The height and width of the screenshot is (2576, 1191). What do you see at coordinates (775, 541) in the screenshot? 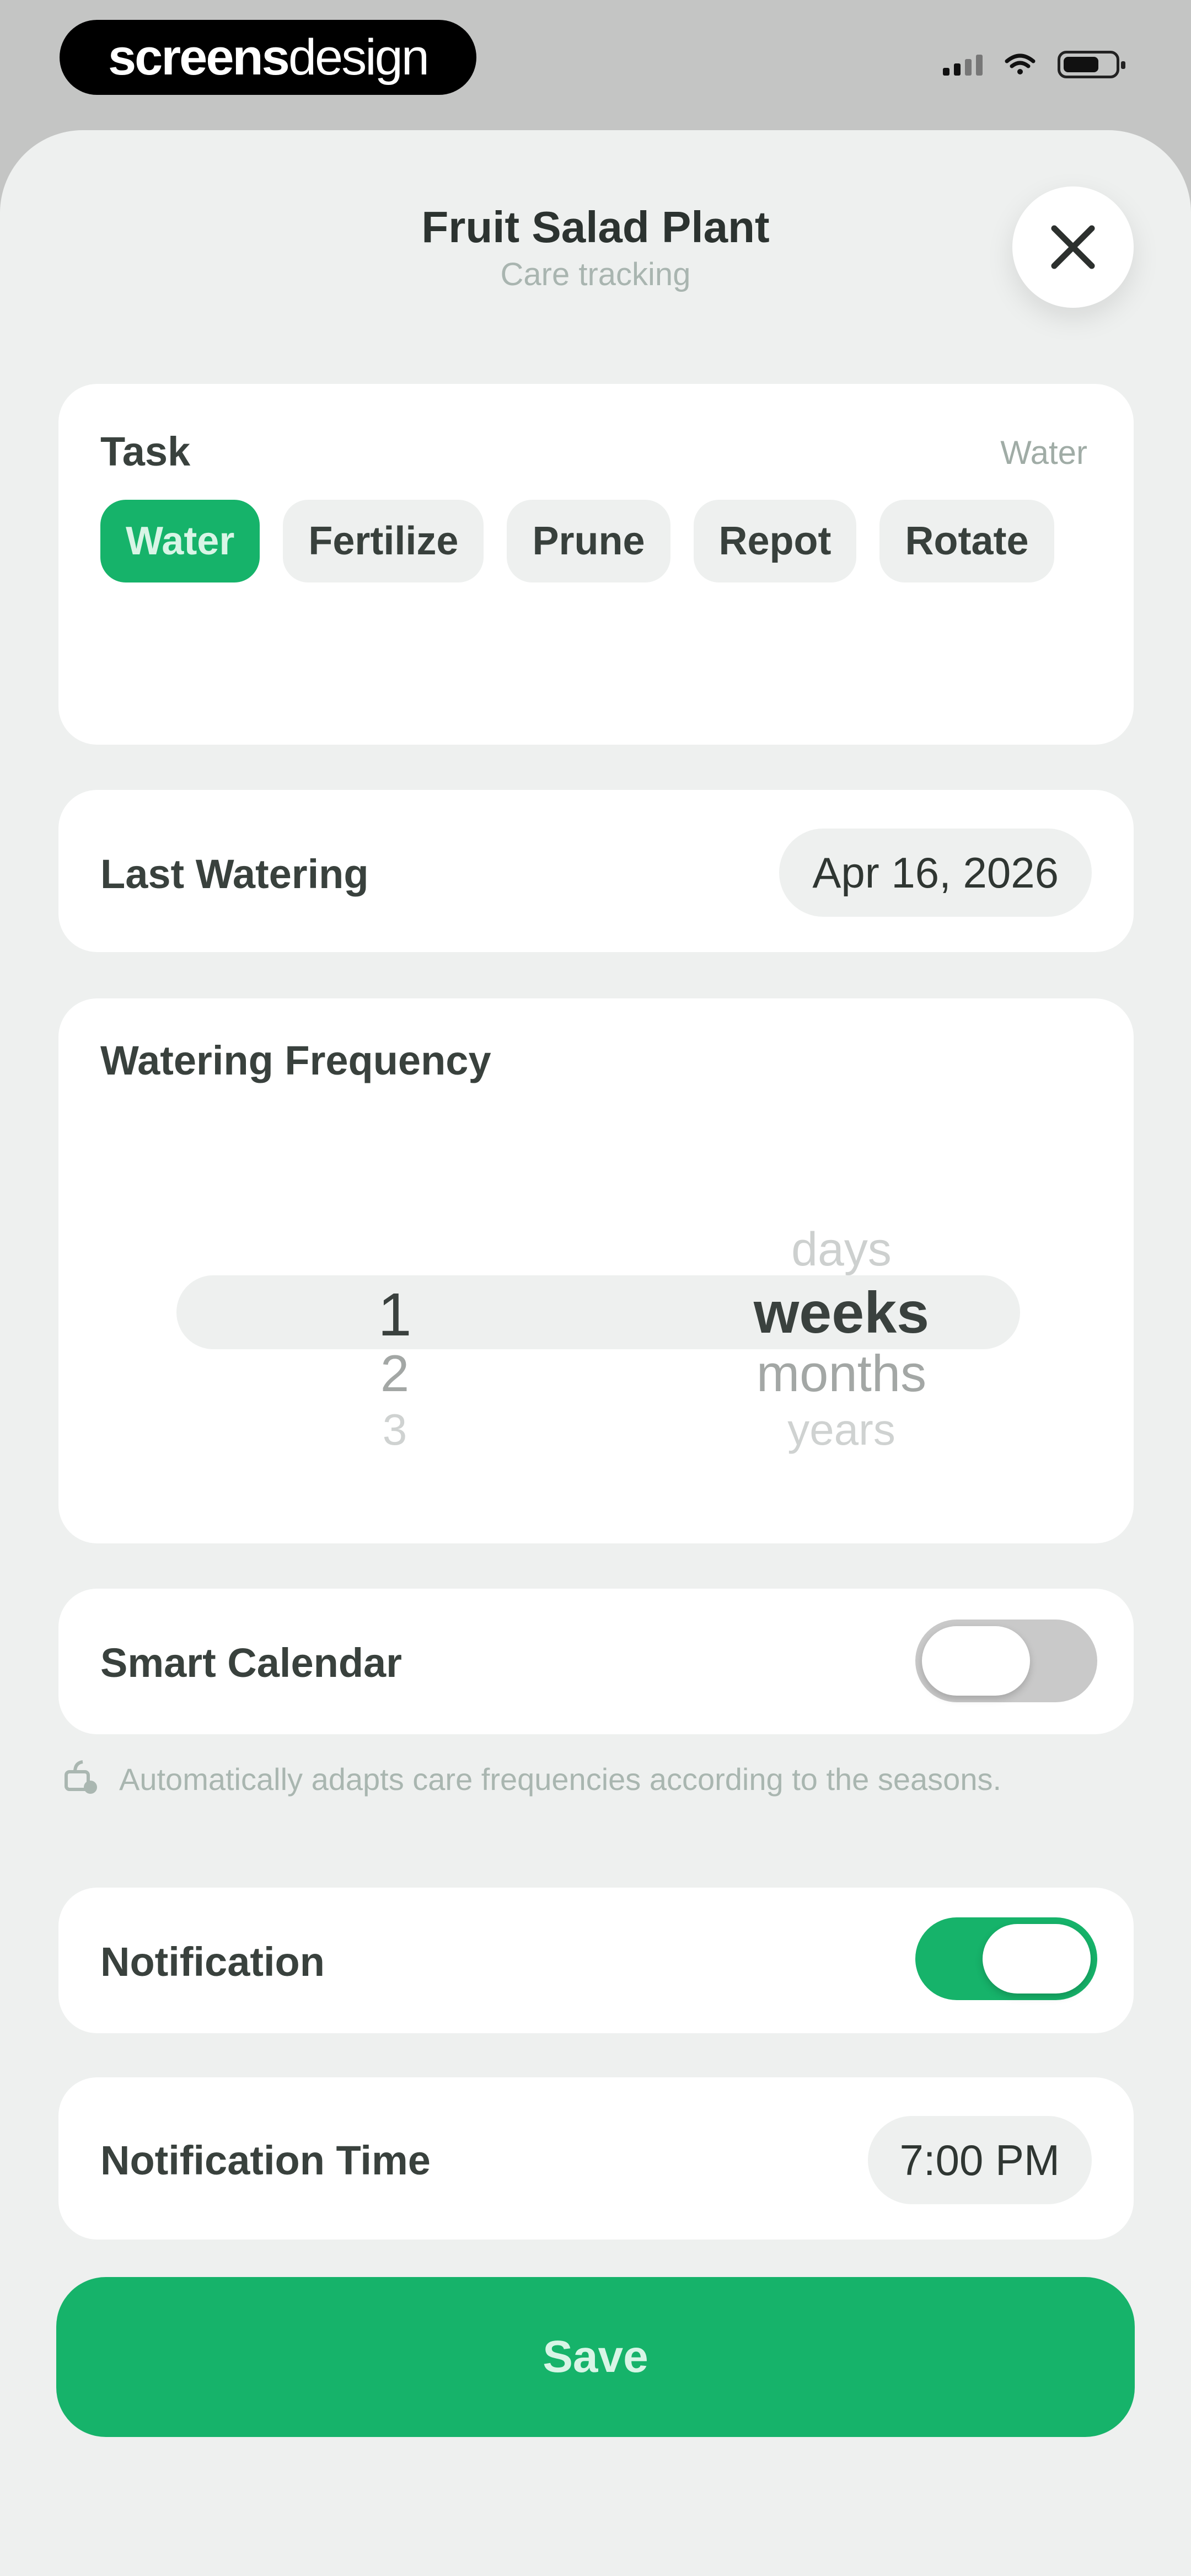
I see `task-chip-repot: Repot` at bounding box center [775, 541].